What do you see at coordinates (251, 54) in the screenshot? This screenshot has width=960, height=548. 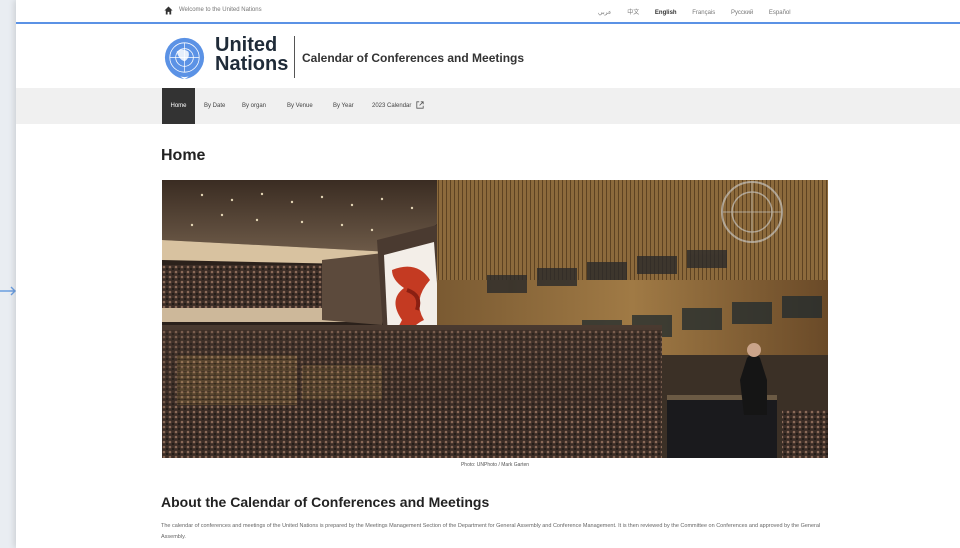 I see `un-logo-text: United Nations` at bounding box center [251, 54].